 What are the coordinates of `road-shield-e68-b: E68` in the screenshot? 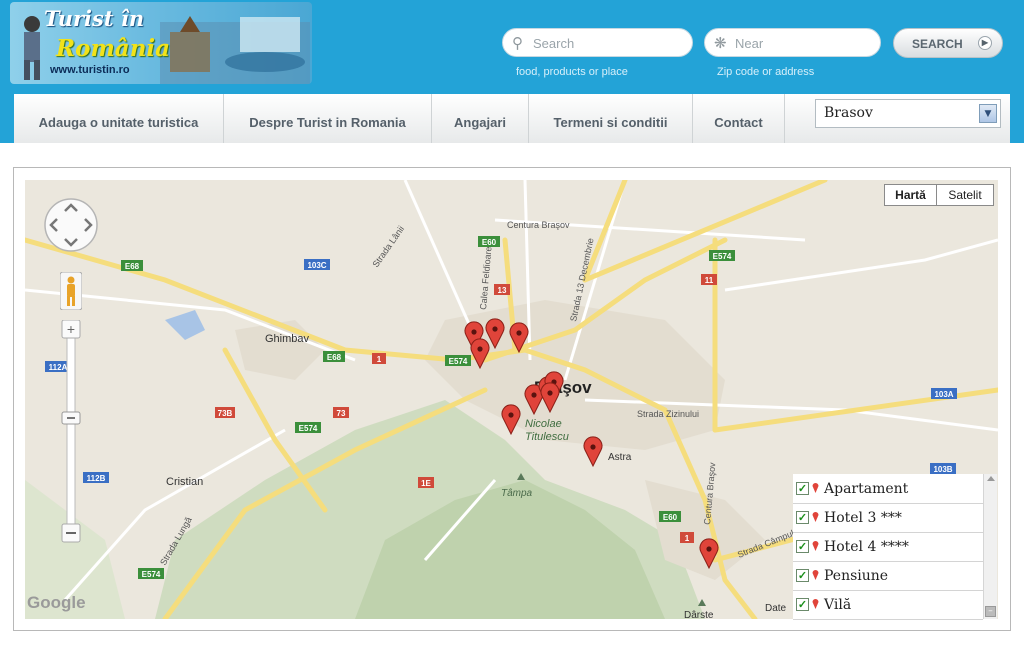 It's located at (334, 357).